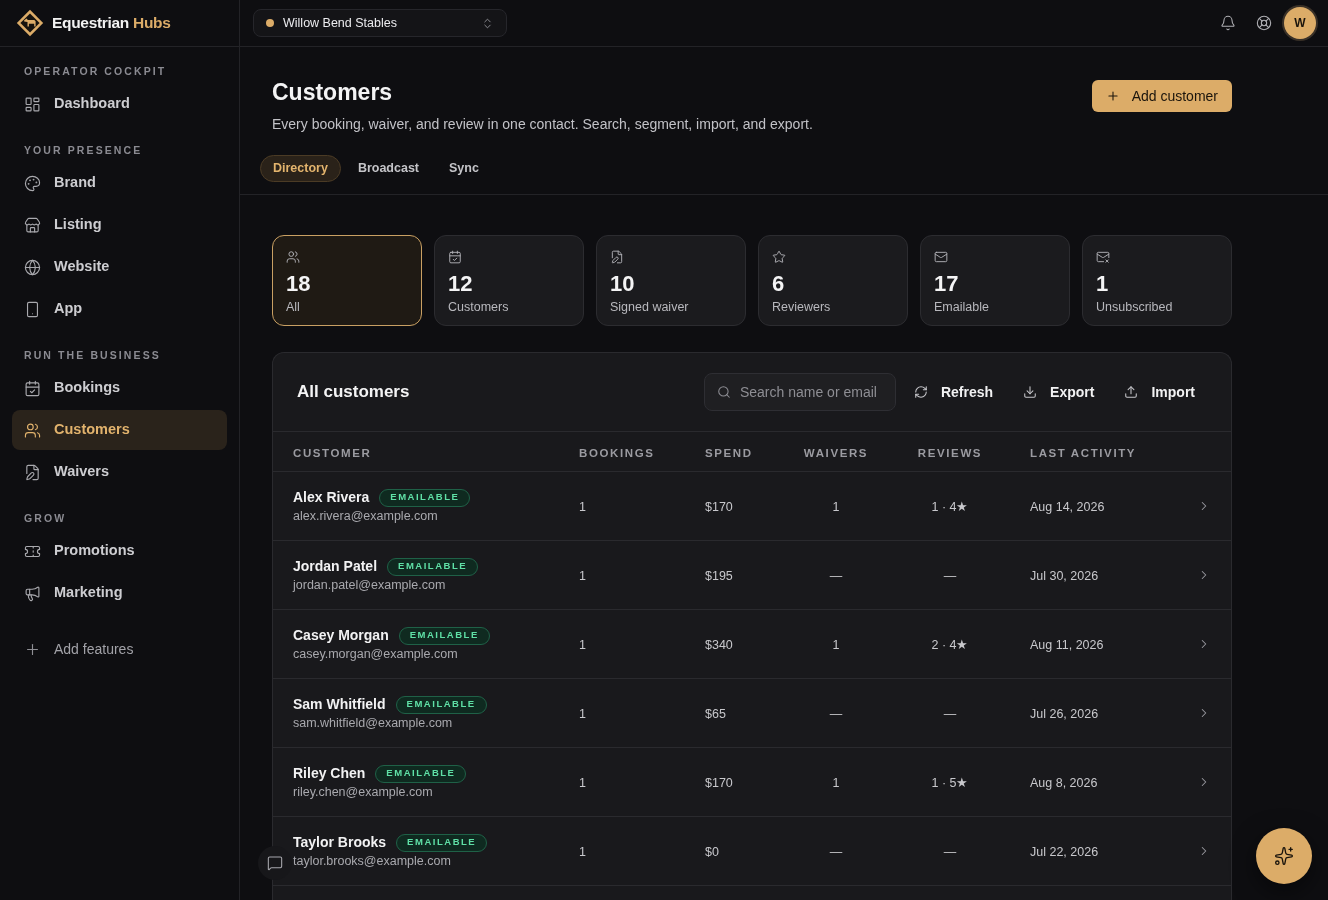 This screenshot has height=900, width=1328. What do you see at coordinates (961, 307) in the screenshot?
I see `stat-label: Emailable` at bounding box center [961, 307].